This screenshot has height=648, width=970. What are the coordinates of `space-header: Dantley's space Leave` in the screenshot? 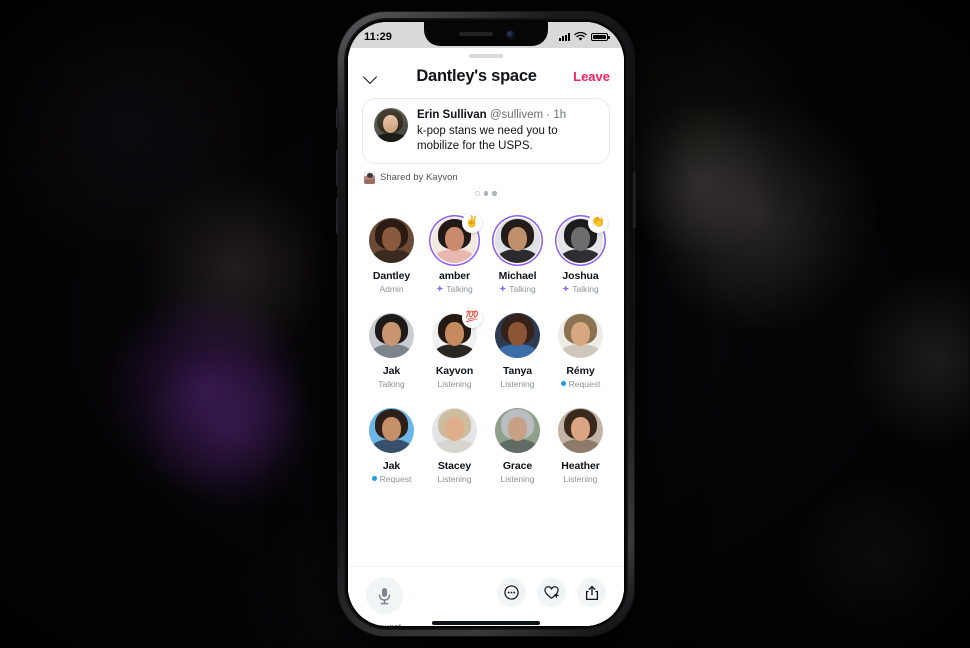 It's located at (486, 78).